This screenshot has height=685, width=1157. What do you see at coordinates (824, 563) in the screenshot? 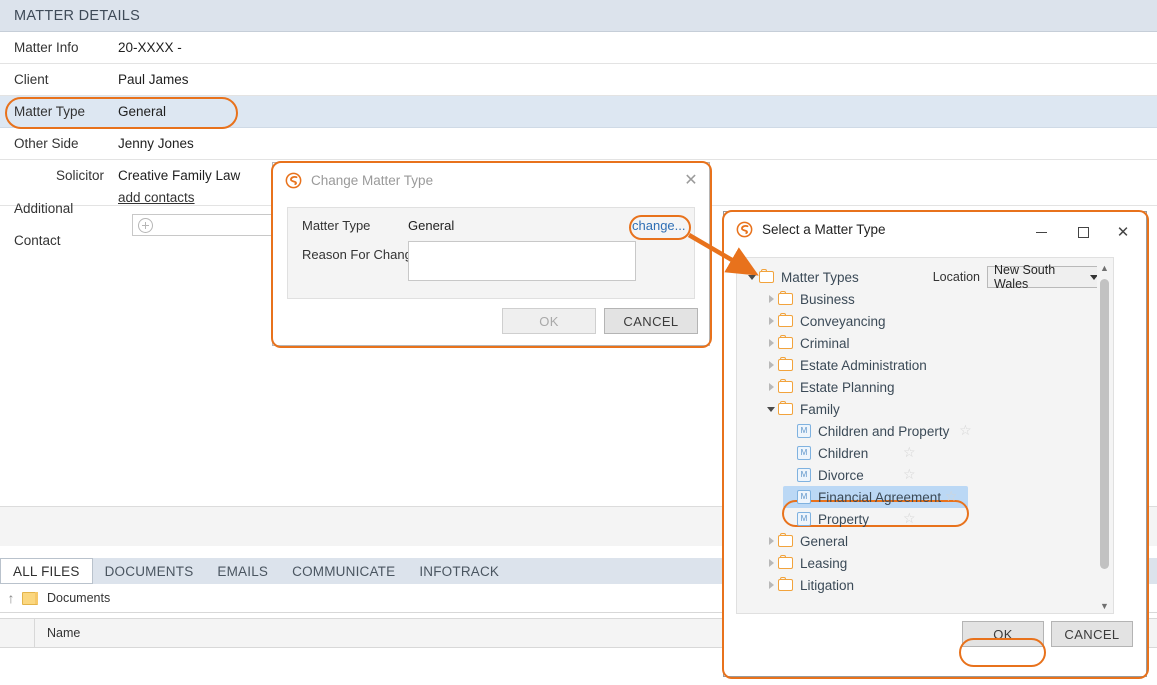
I see `tree-item-label: Leasing` at bounding box center [824, 563].